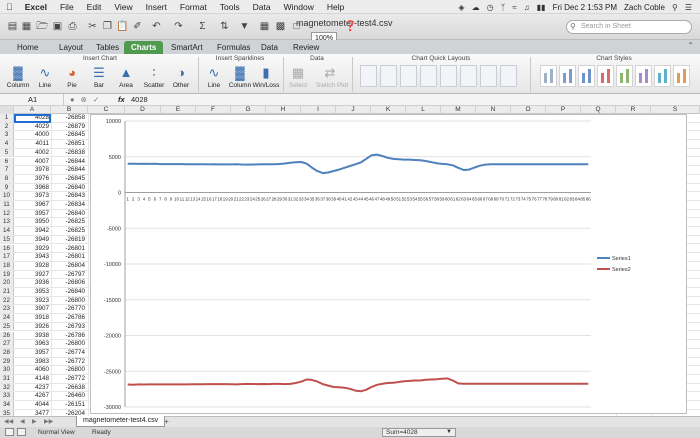 The width and height of the screenshot is (700, 438). I want to click on row-header: 33, so click(7, 396).